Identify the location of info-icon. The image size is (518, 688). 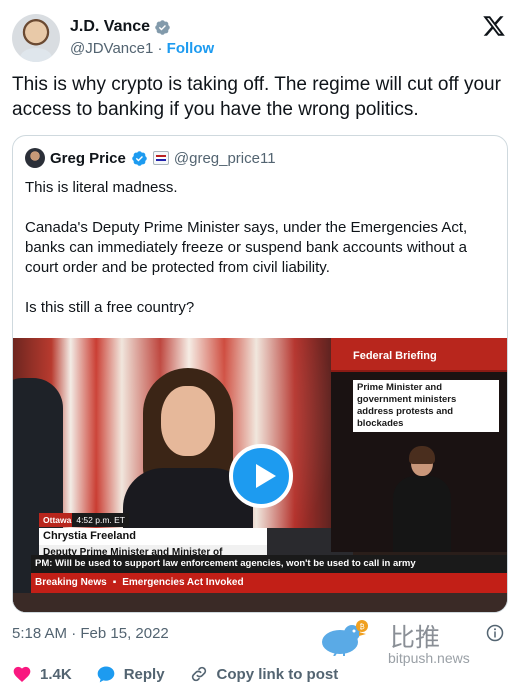
(495, 633).